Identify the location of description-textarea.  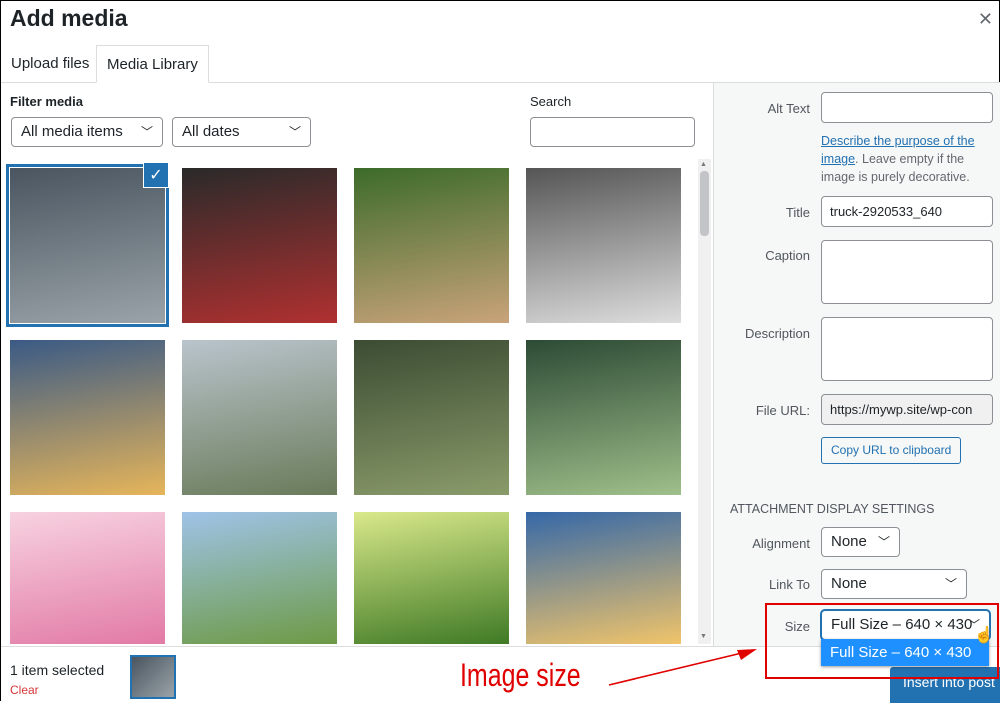
(907, 349).